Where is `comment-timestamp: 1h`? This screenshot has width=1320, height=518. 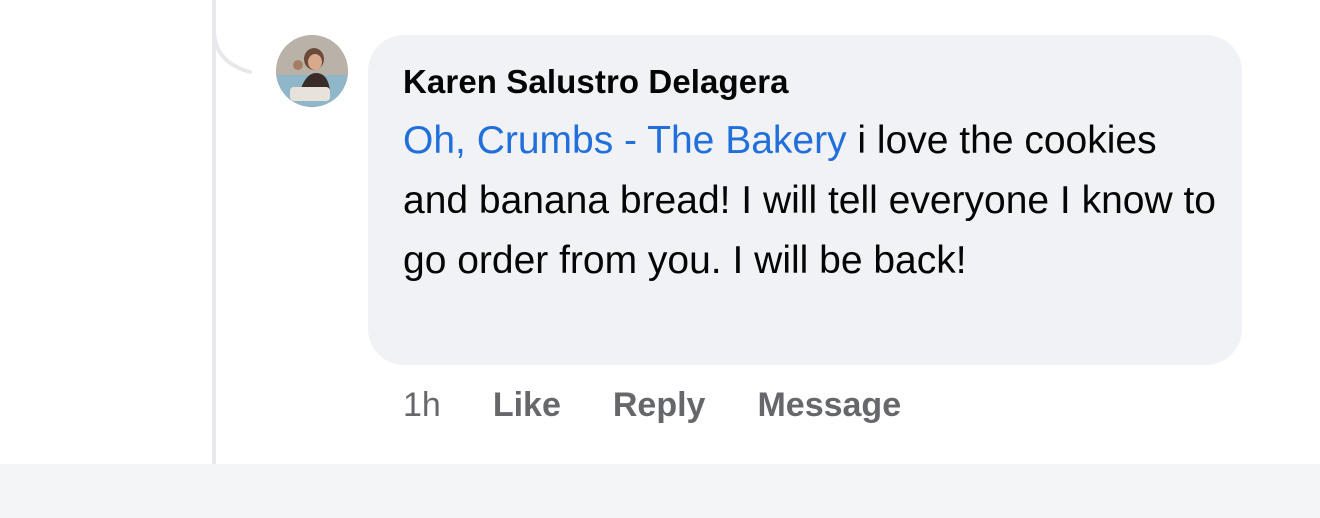
comment-timestamp: 1h is located at coordinates (422, 405).